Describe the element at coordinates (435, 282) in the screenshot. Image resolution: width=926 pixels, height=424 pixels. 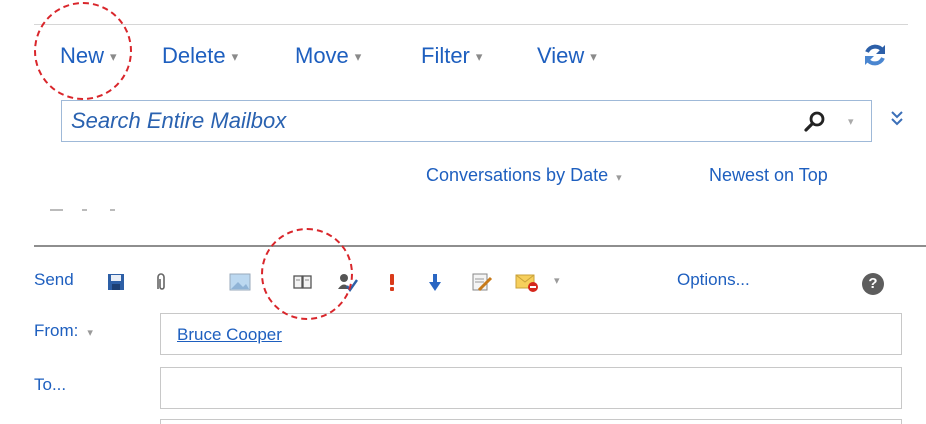
I see `low-importance-icon` at that location.